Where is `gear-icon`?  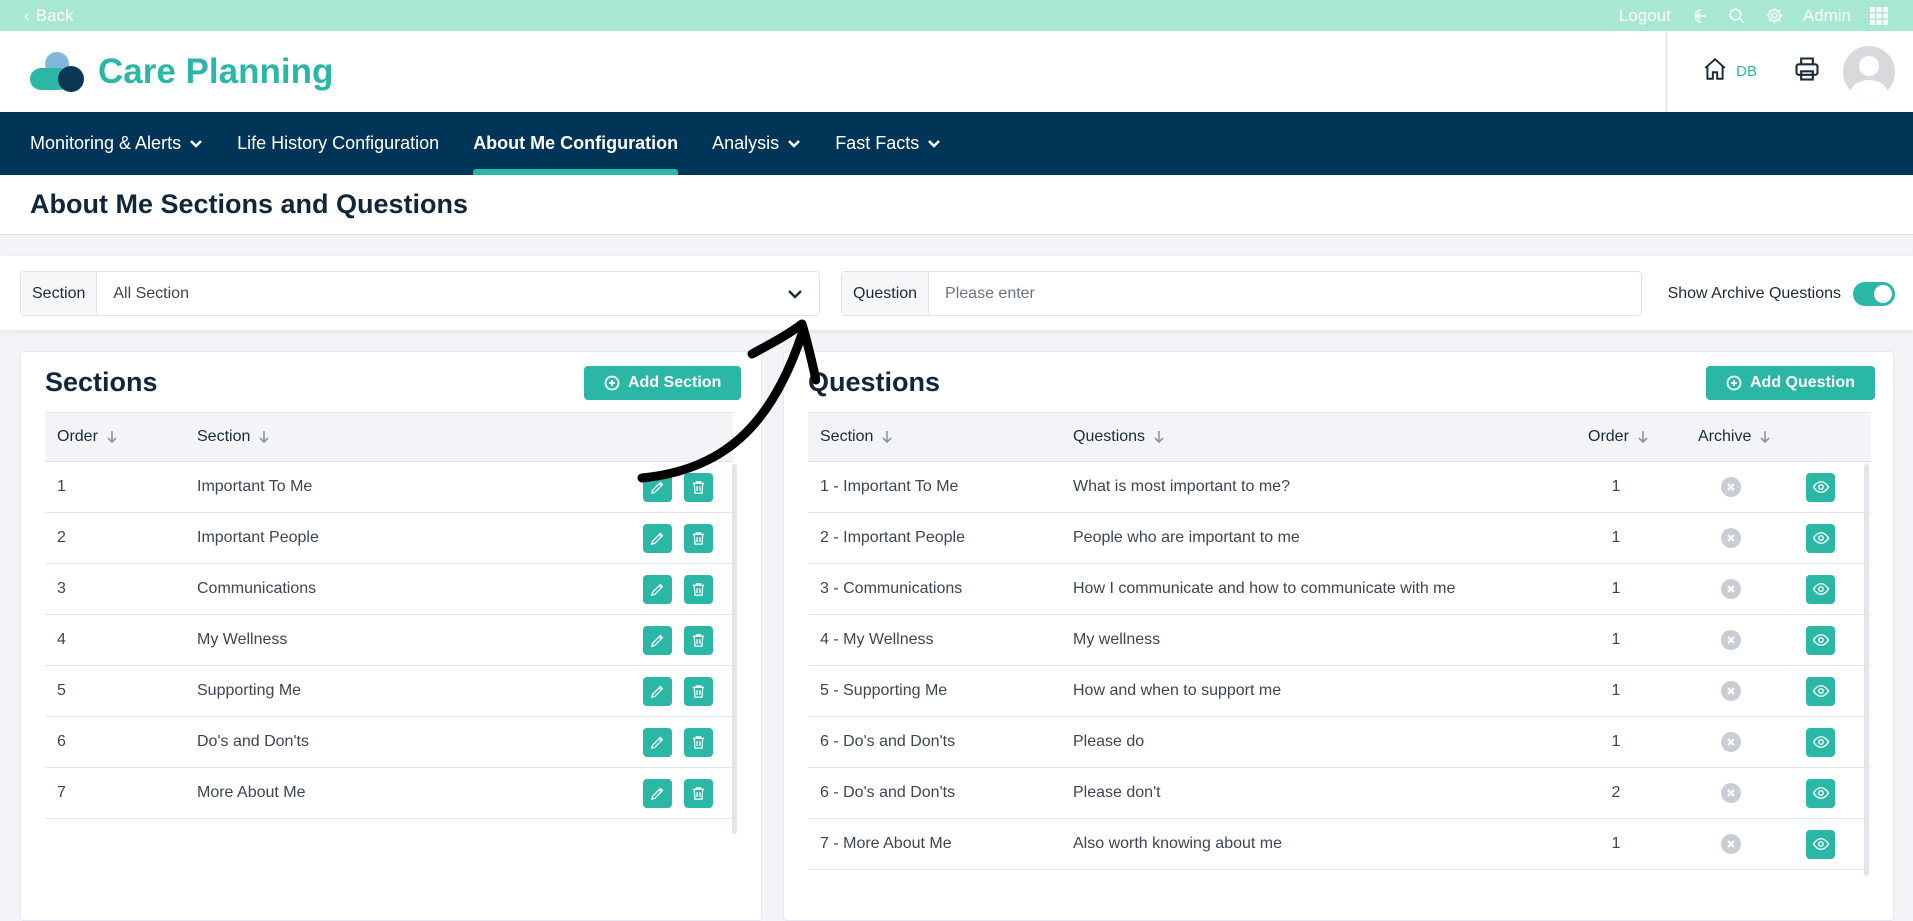
gear-icon is located at coordinates (1775, 16).